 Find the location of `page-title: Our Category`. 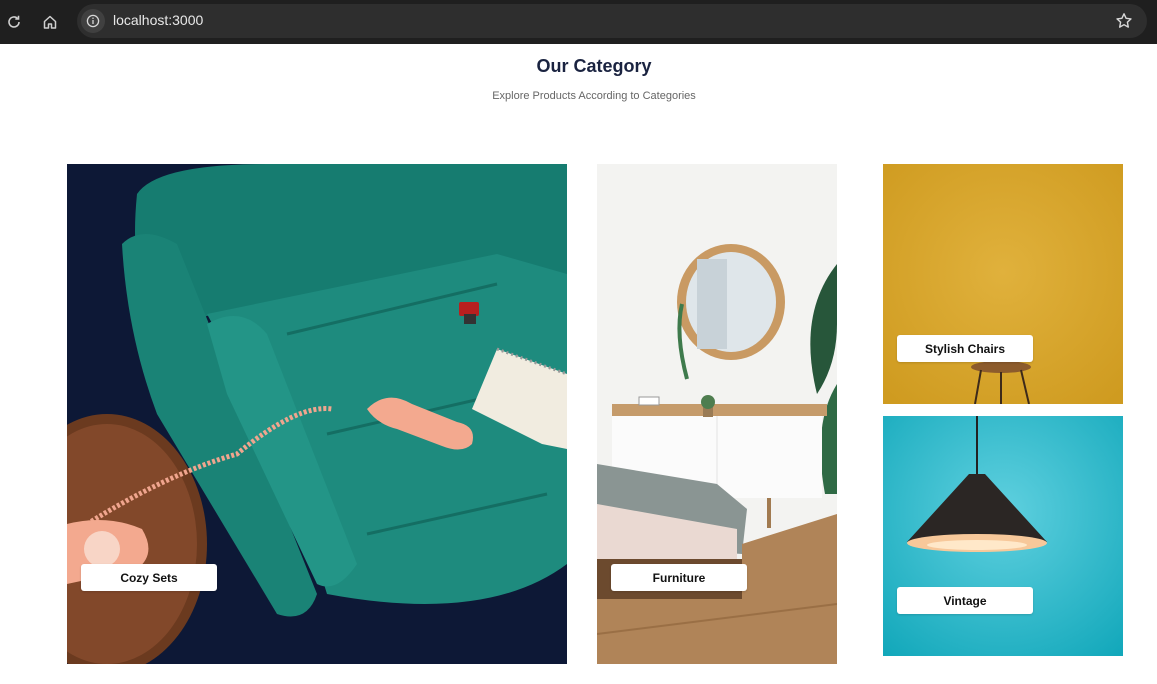

page-title: Our Category is located at coordinates (594, 66).